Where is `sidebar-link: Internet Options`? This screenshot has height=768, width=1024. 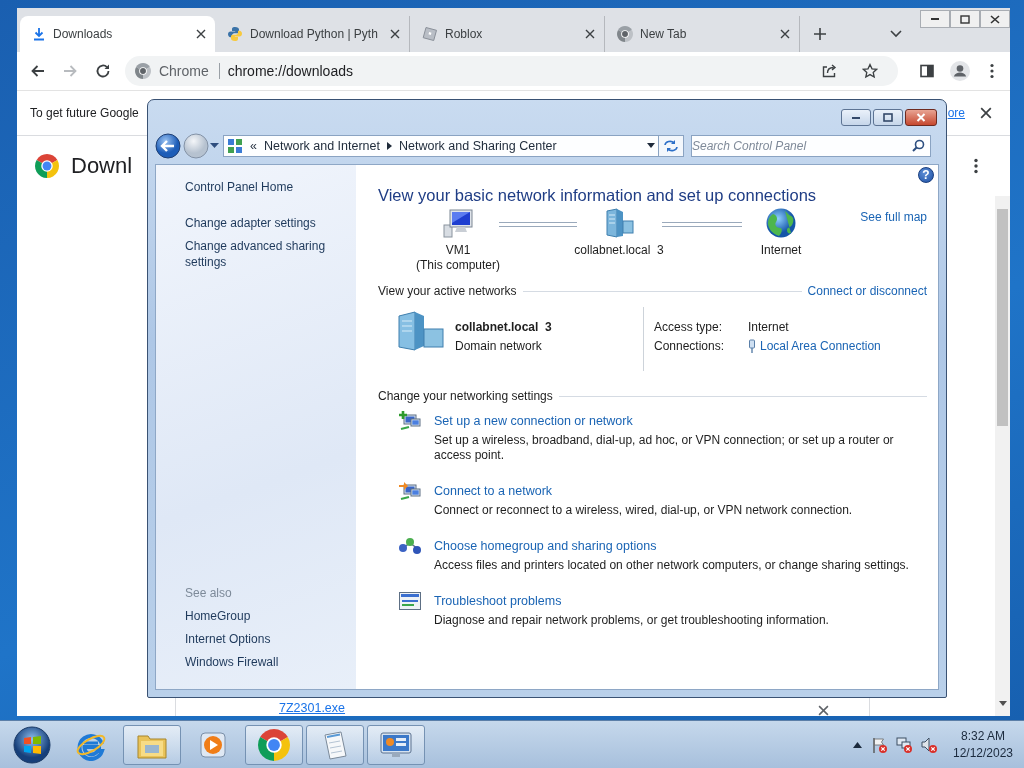 sidebar-link: Internet Options is located at coordinates (264, 639).